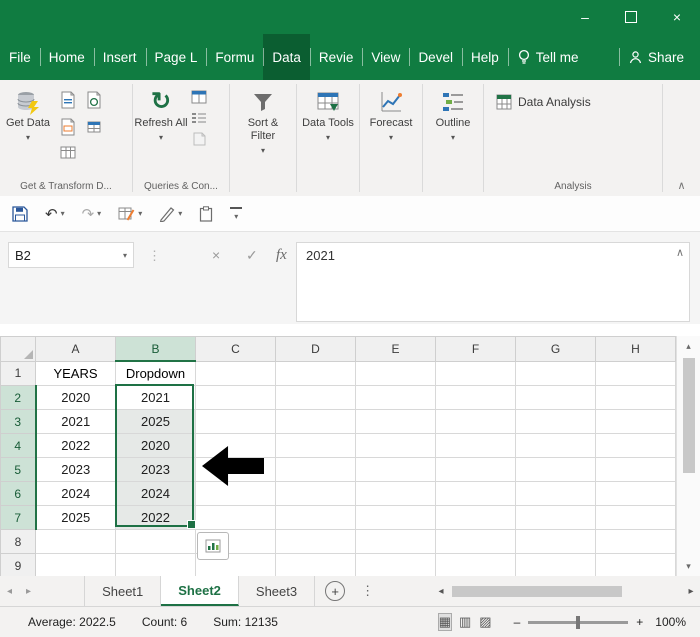 The width and height of the screenshot is (700, 637). What do you see at coordinates (367, 591) in the screenshot?
I see `tab-options-dots-icon: ⋮` at bounding box center [367, 591].